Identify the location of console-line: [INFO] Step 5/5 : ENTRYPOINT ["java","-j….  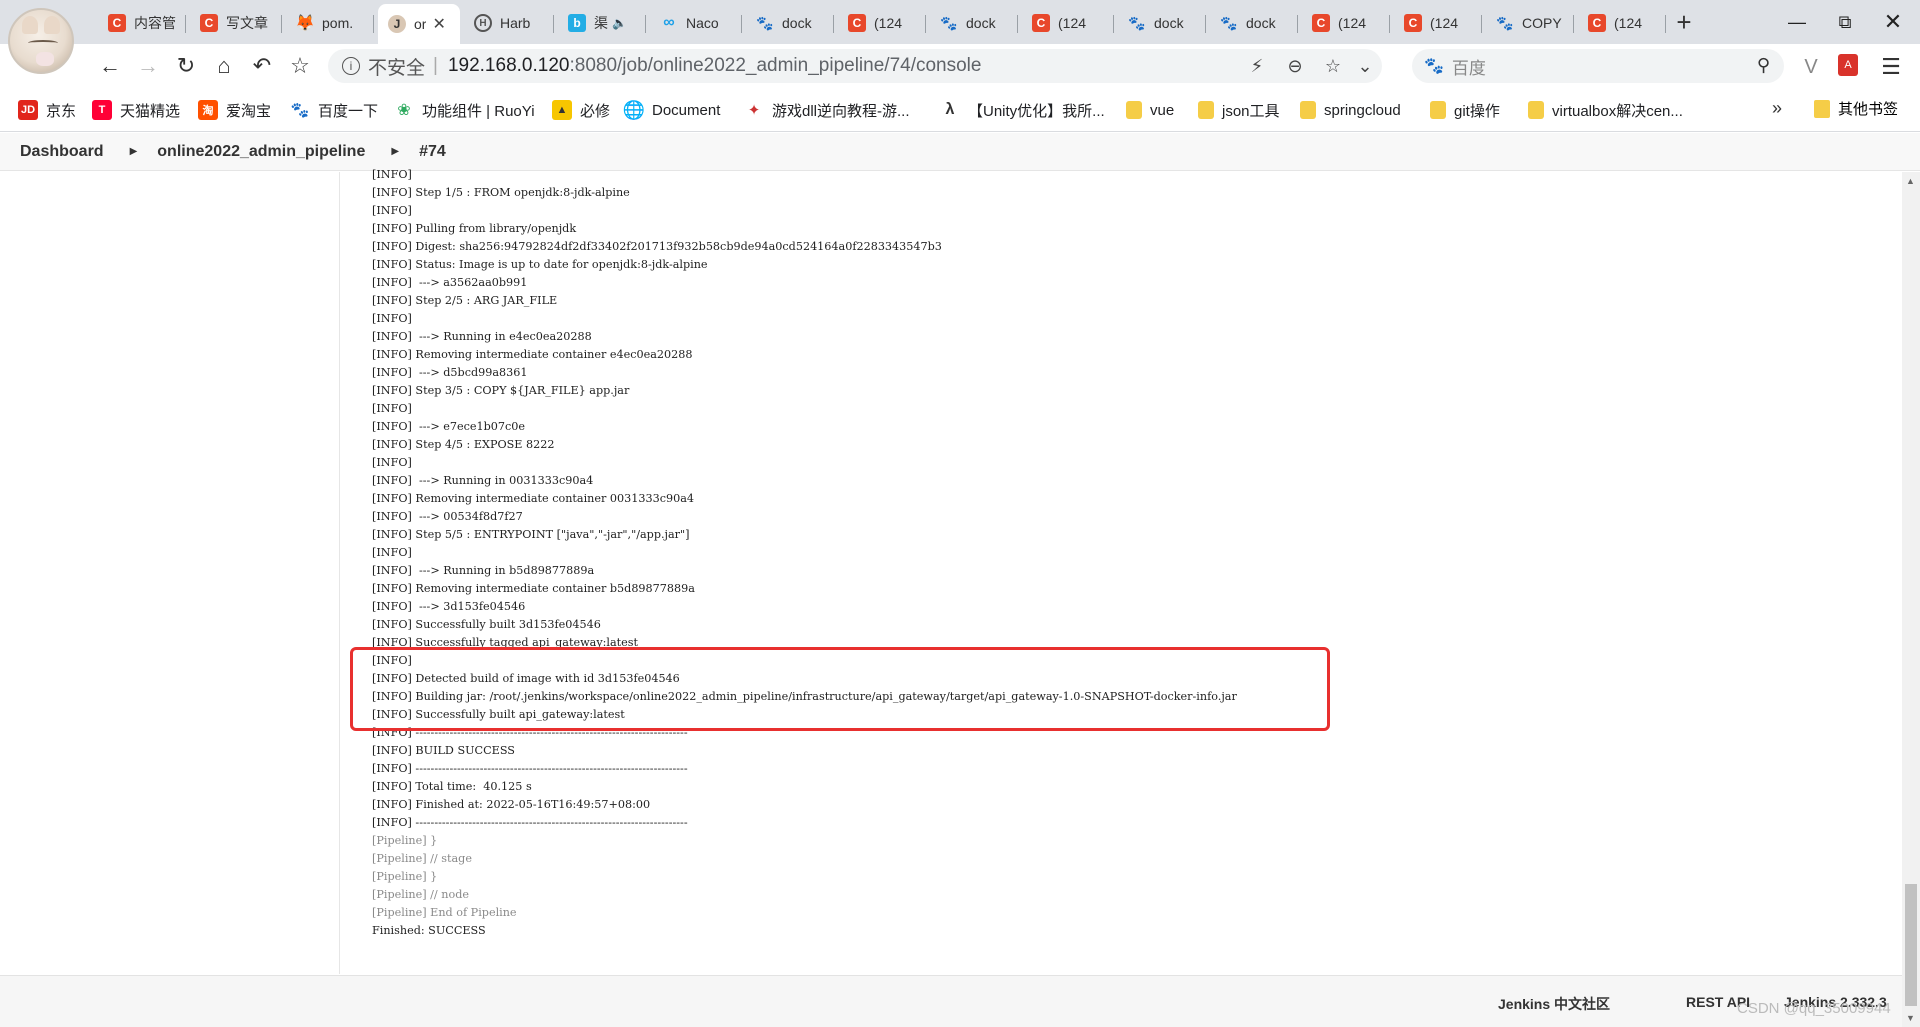
(531, 534).